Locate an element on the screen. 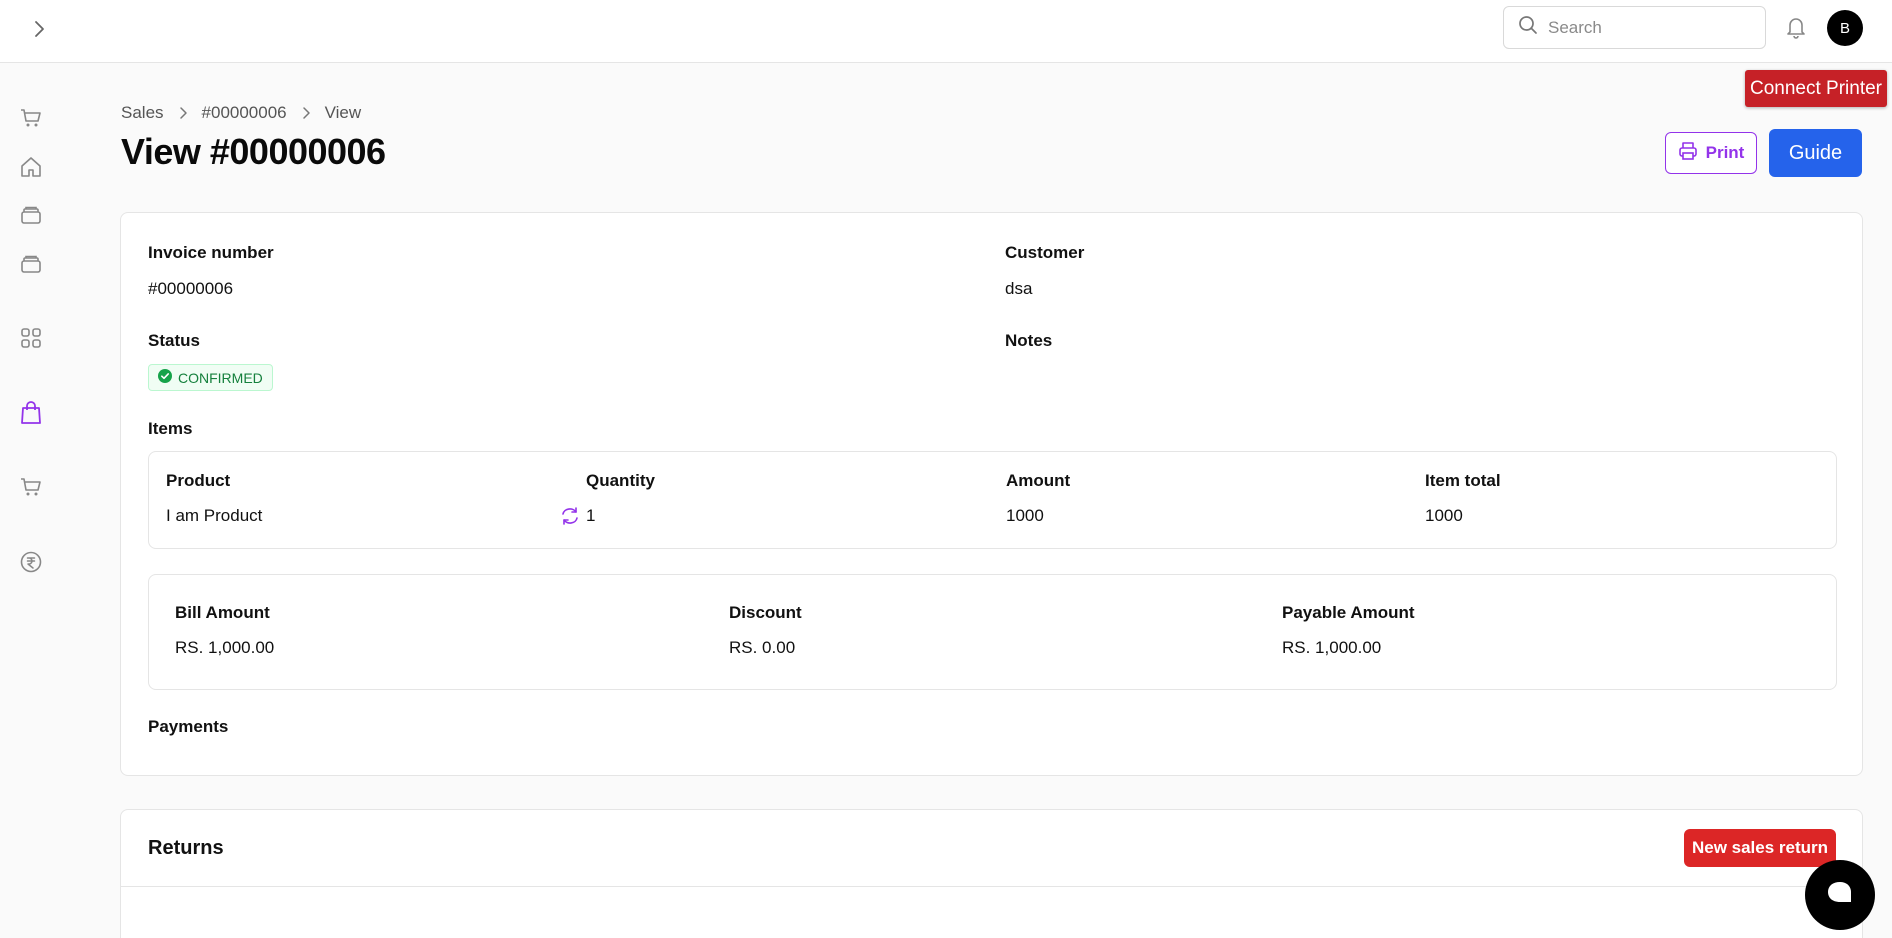 This screenshot has width=1892, height=938. items-label: Items is located at coordinates (170, 428).